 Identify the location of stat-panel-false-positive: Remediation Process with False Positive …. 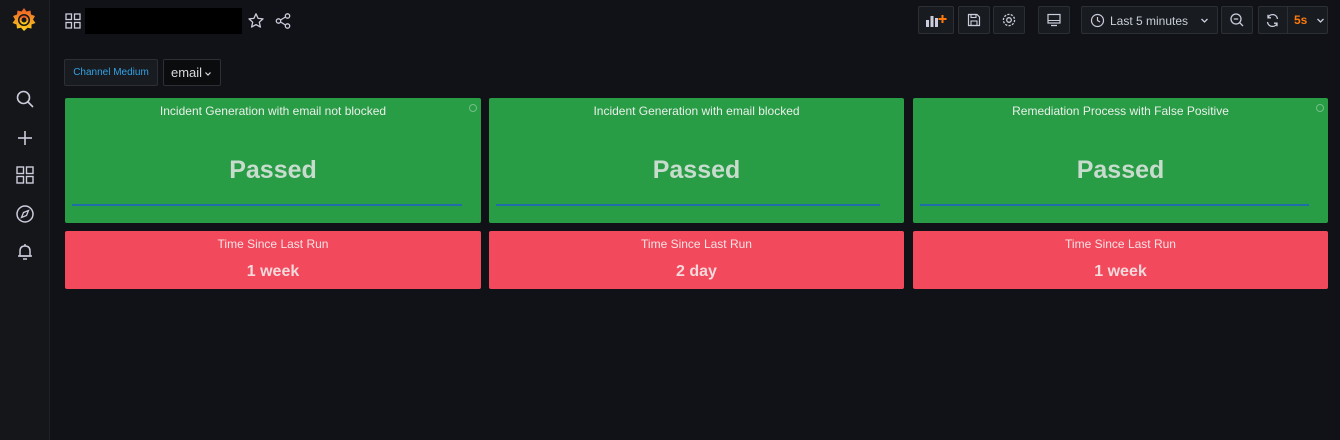
(1120, 160).